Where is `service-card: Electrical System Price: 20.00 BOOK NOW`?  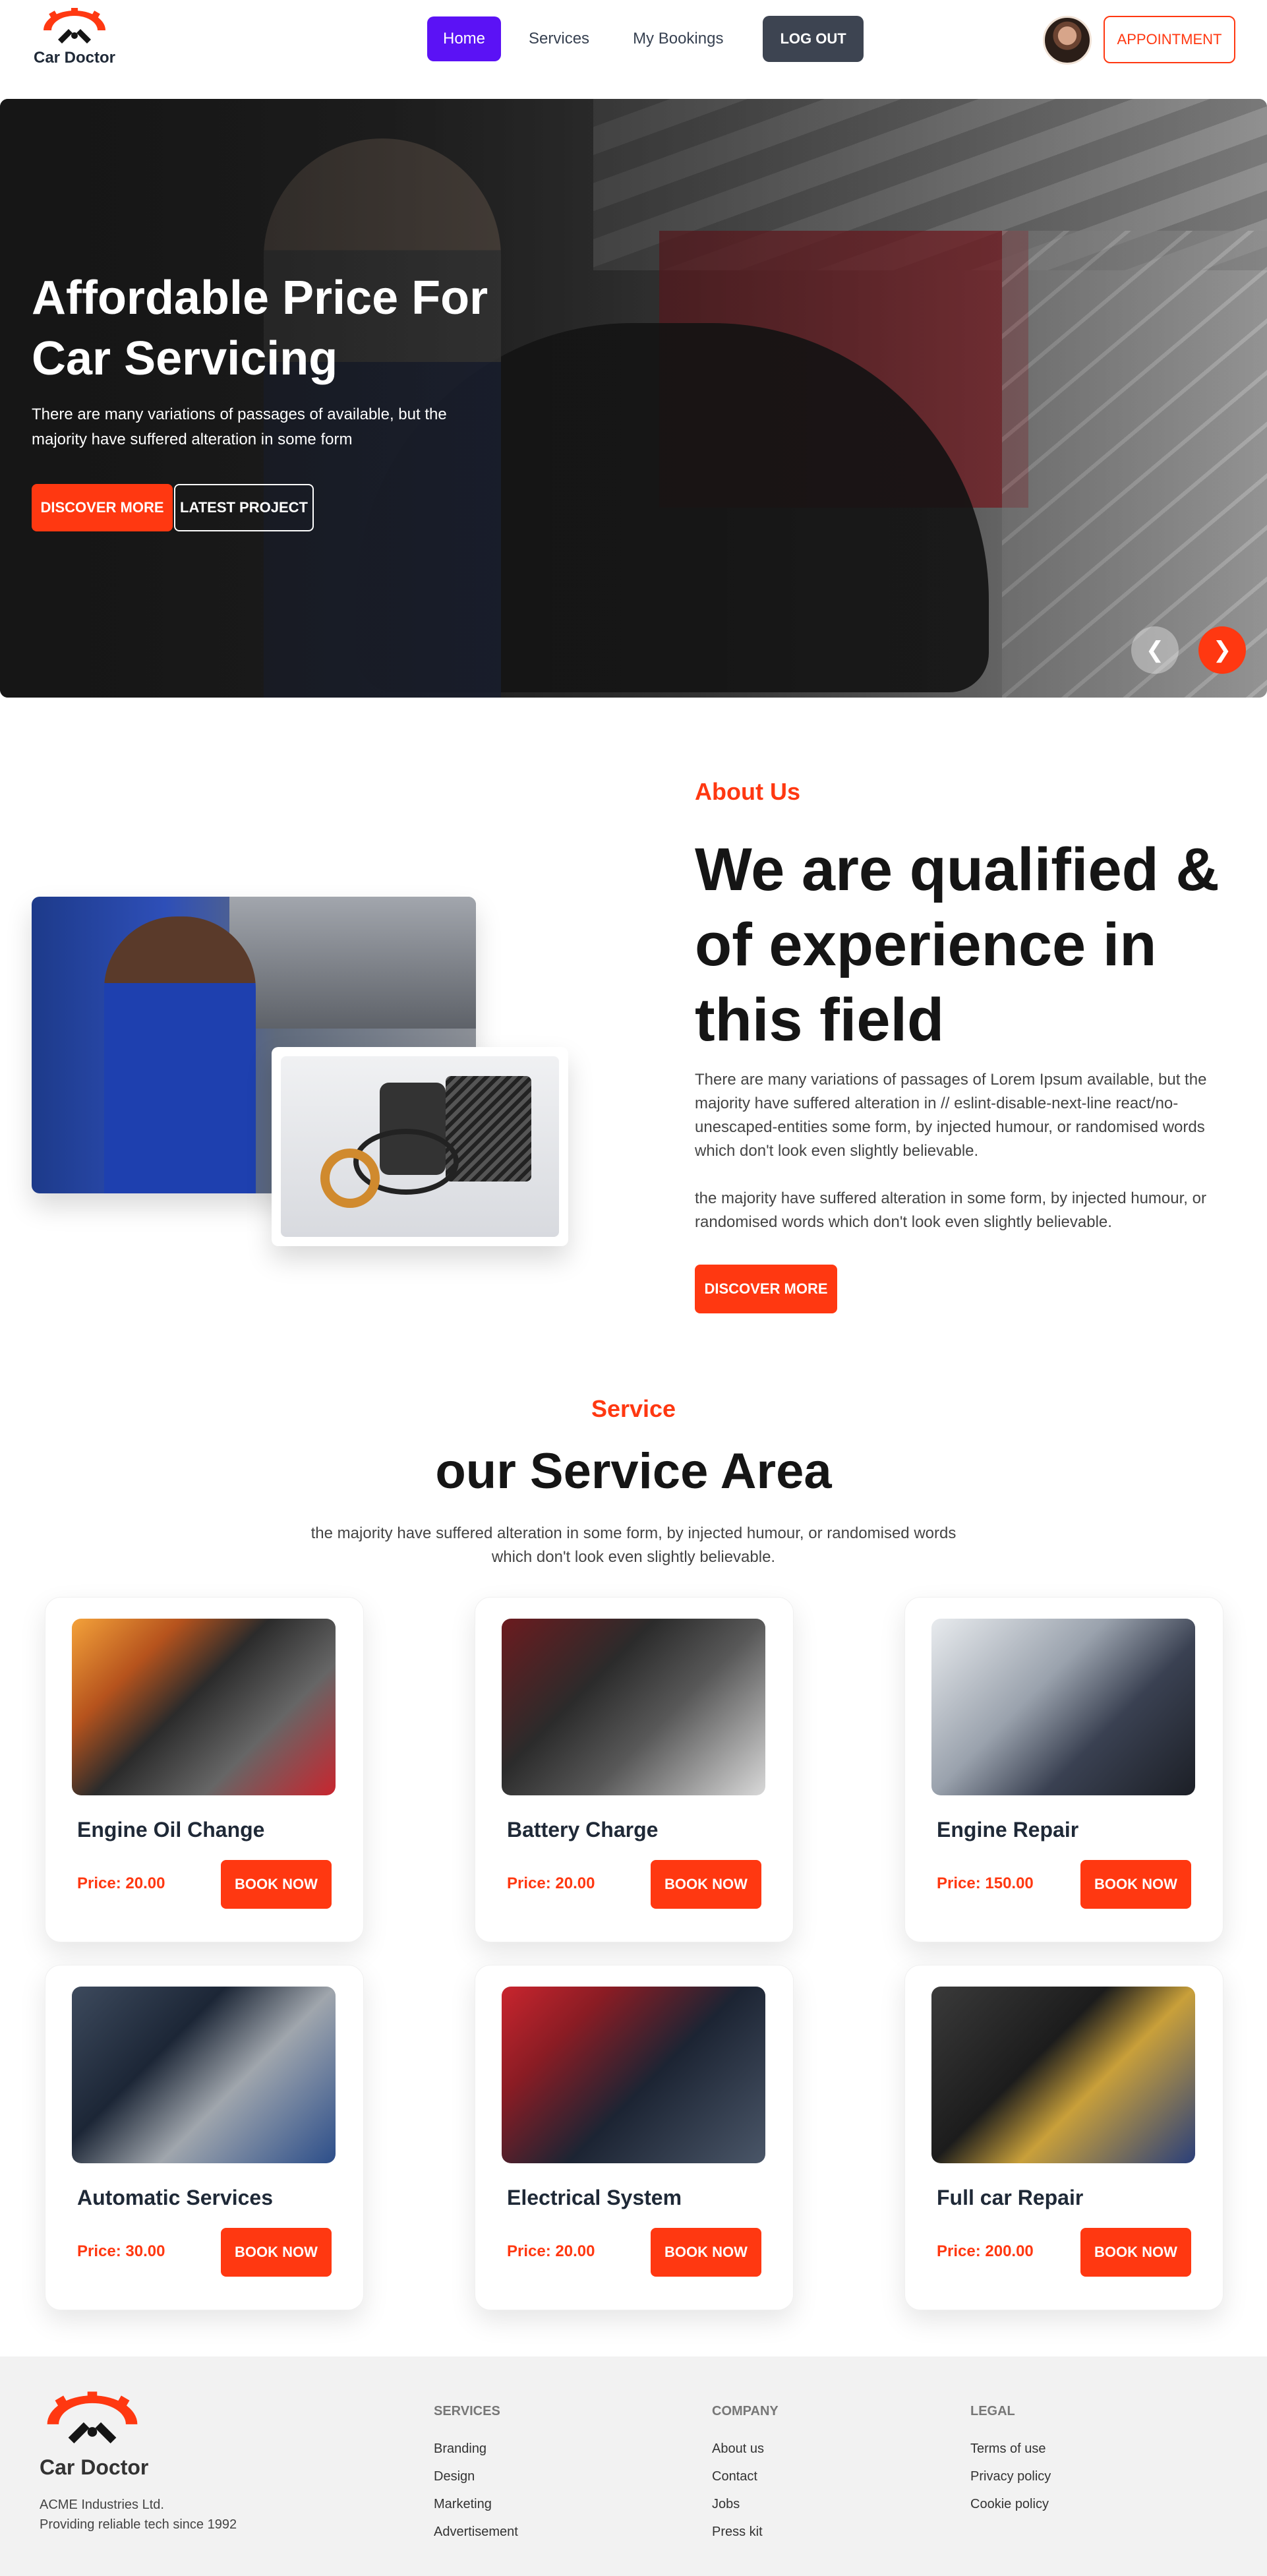 service-card: Electrical System Price: 20.00 BOOK NOW is located at coordinates (634, 2137).